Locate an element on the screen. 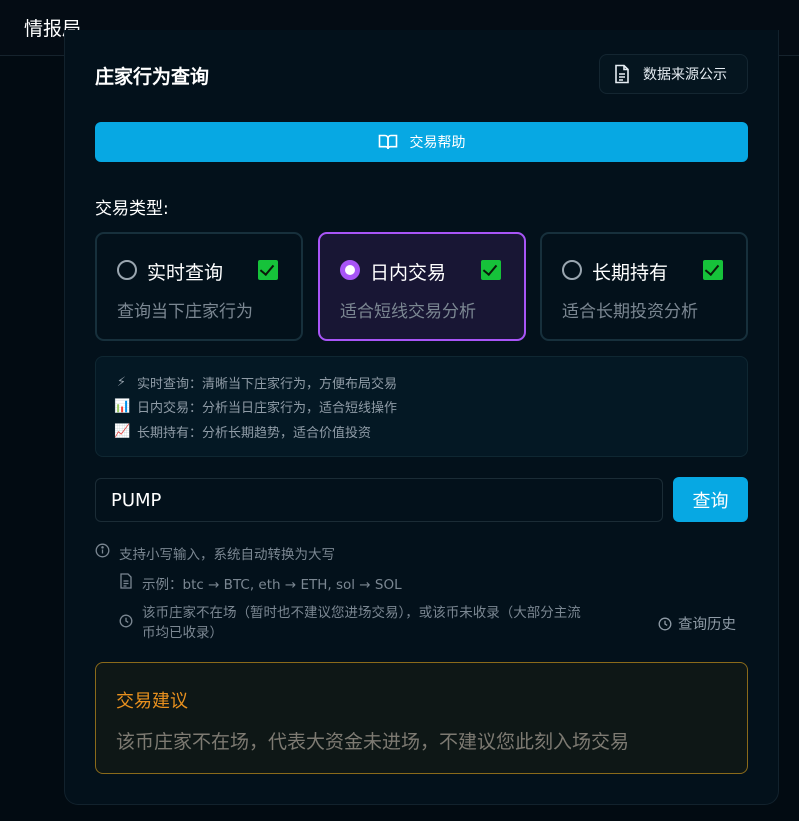 The image size is (799, 821). data-source-label: 数据来源公示 is located at coordinates (685, 75).